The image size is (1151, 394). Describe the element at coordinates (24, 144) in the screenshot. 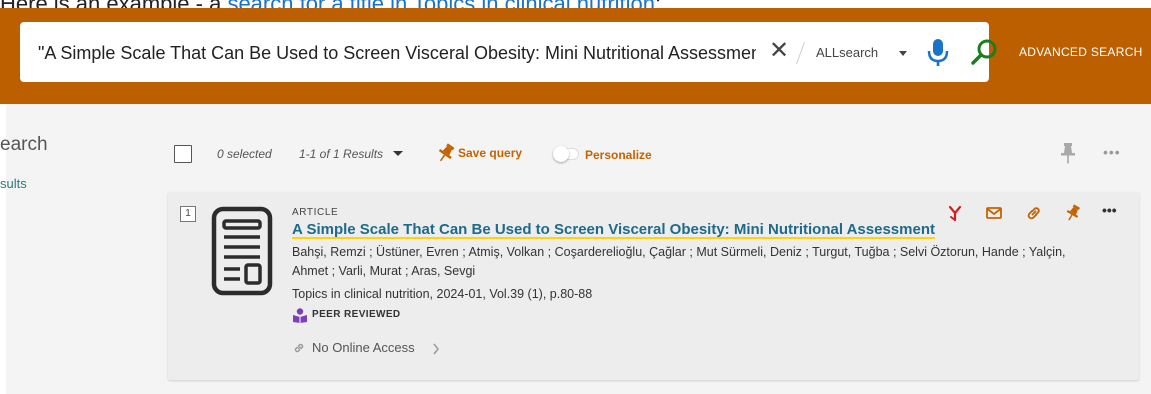

I see `sidebar-title: earch` at that location.